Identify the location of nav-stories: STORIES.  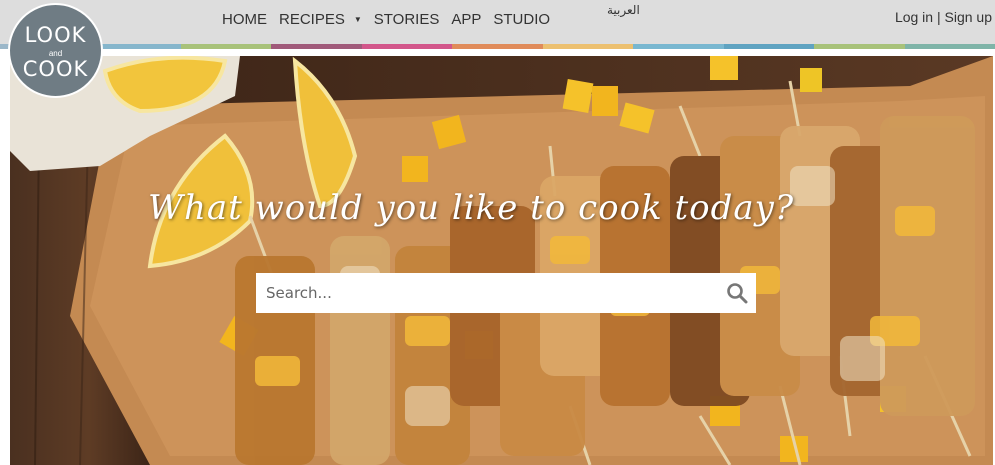
(407, 19).